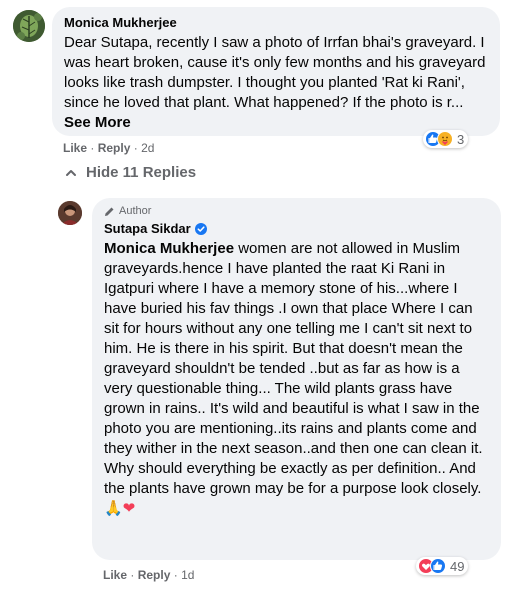 The image size is (505, 589). Describe the element at coordinates (457, 566) in the screenshot. I see `reaction-count: 49` at that location.